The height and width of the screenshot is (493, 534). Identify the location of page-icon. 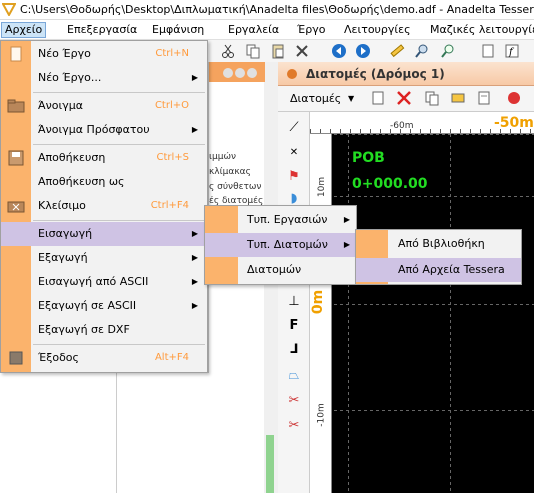
(488, 51).